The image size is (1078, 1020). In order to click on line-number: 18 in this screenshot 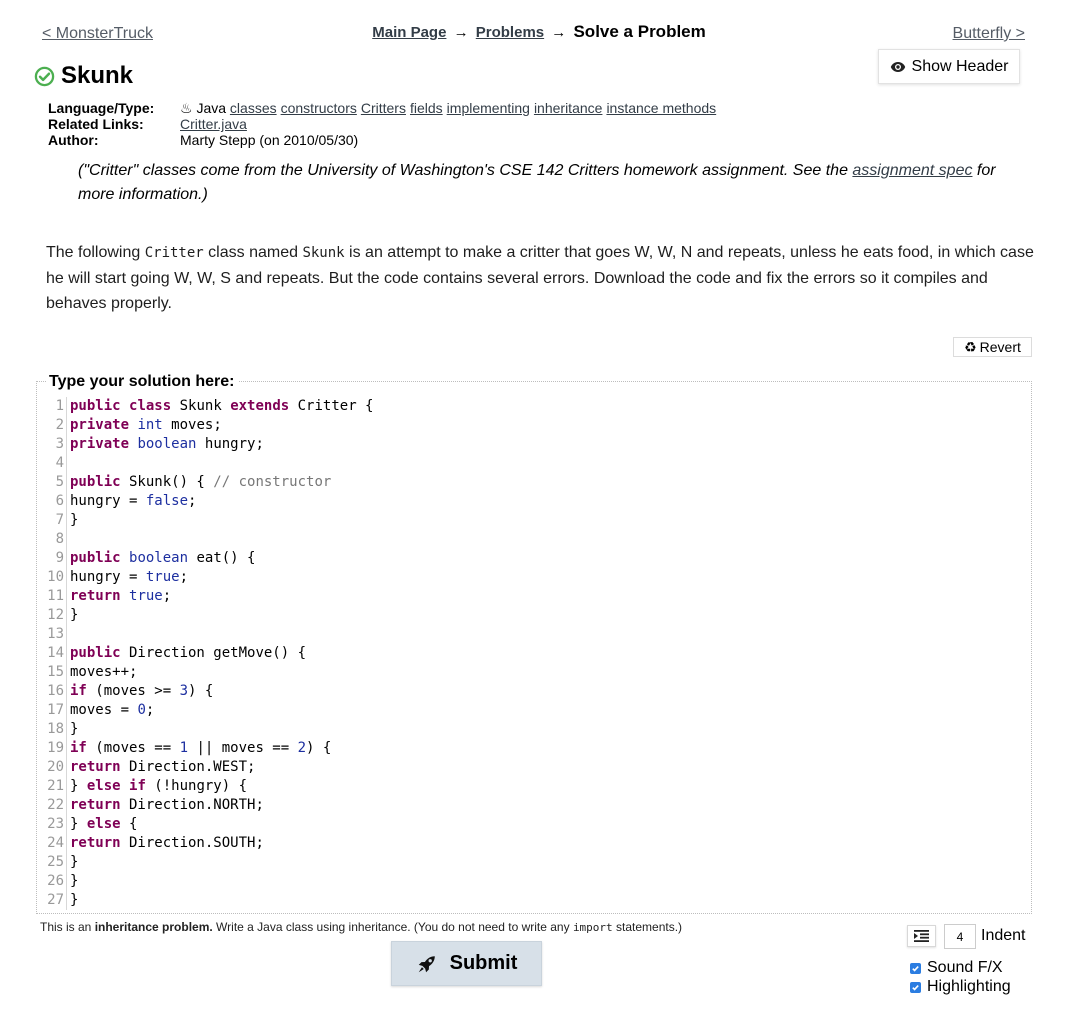, I will do `click(55, 729)`.